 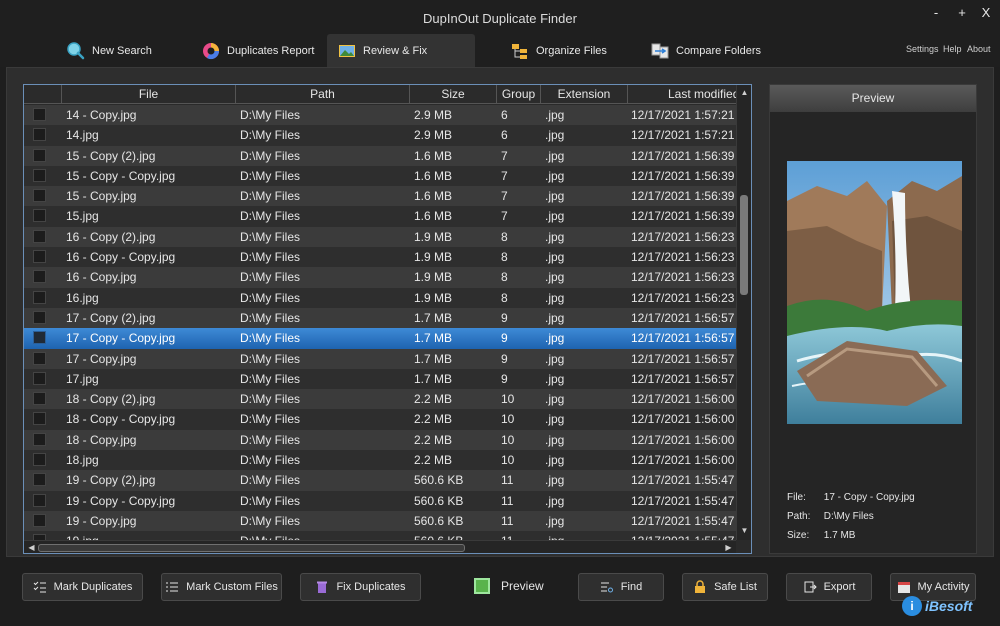 I want to click on horizontal-scroll-thumb, so click(x=251, y=548).